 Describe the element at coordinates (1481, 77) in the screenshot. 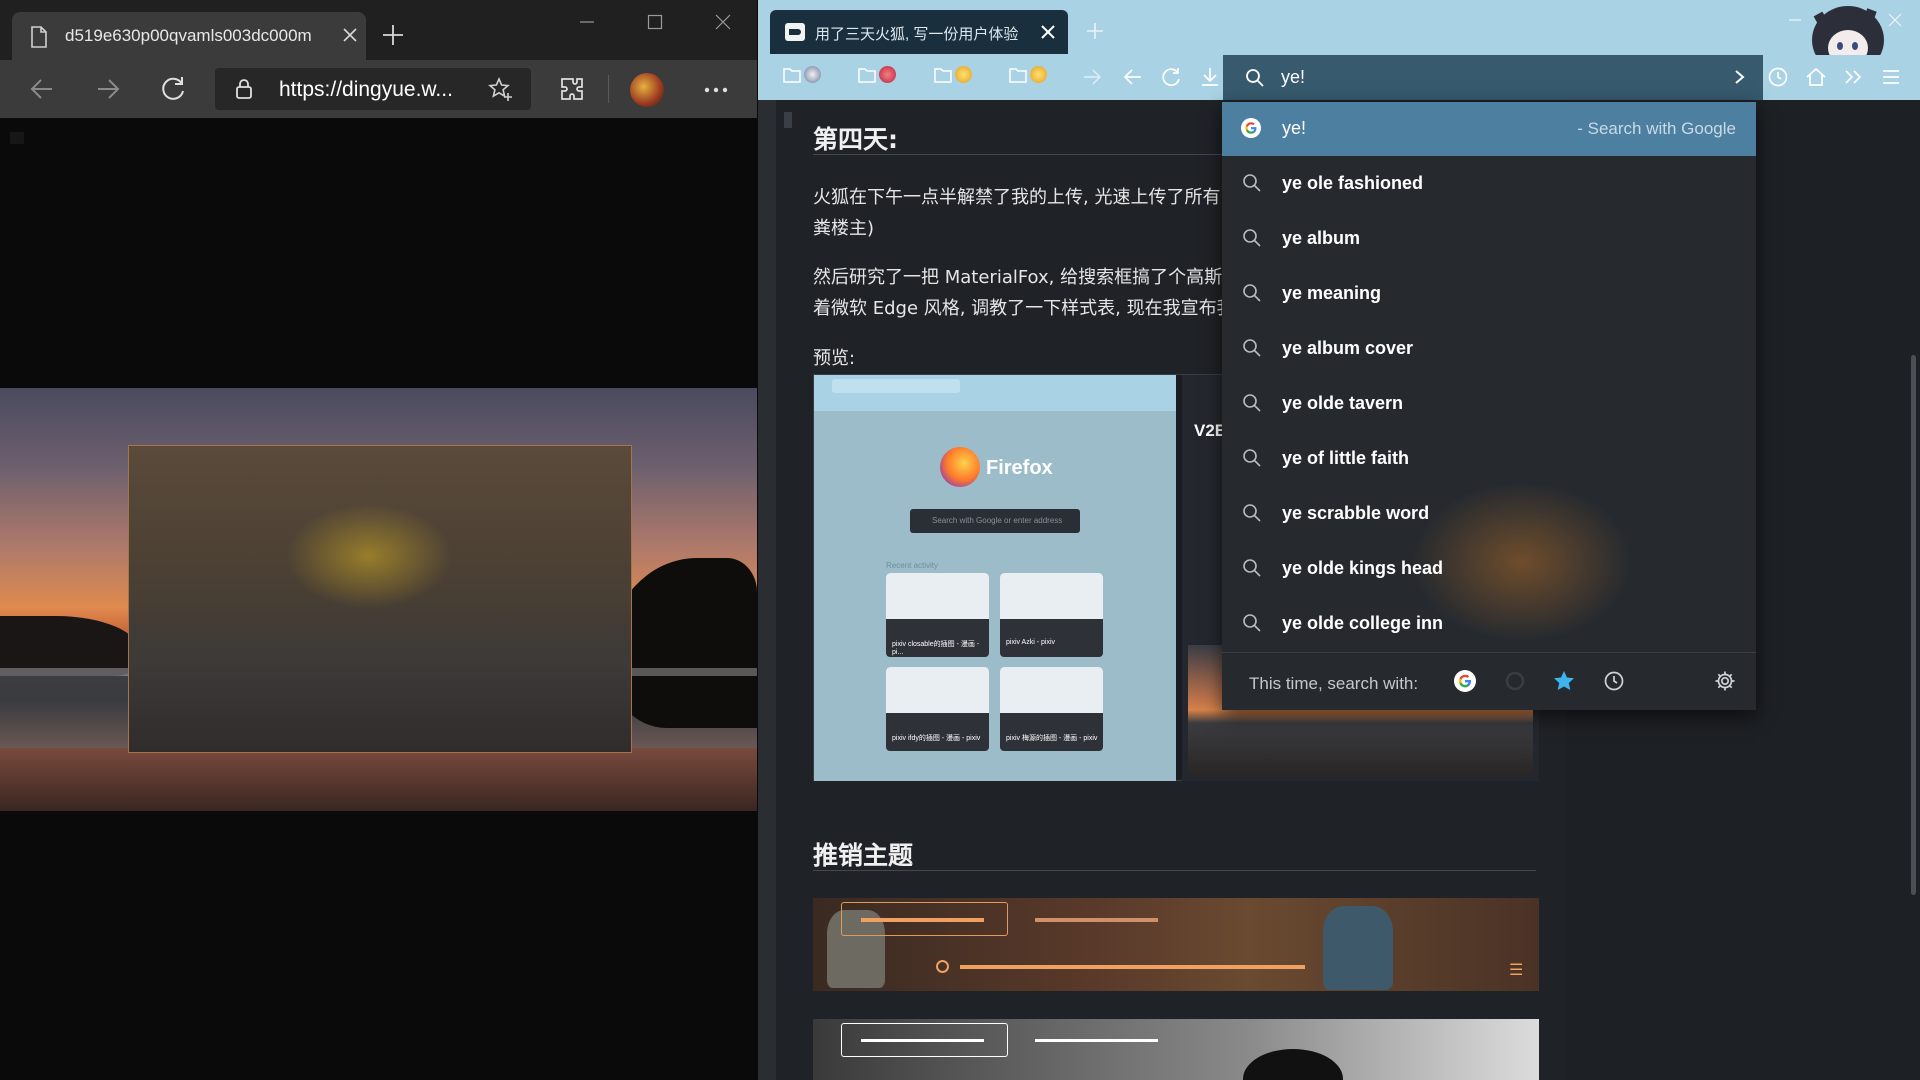

I see `url-input` at that location.